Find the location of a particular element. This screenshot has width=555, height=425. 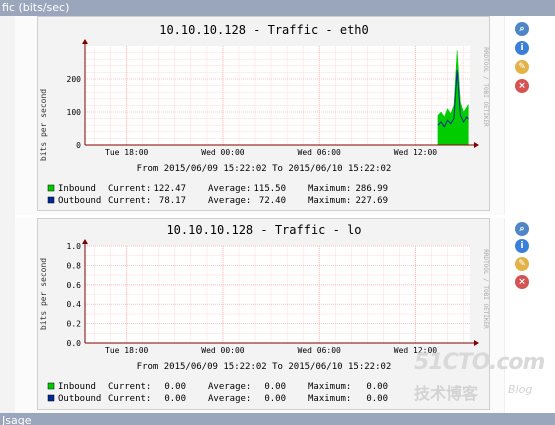

legend-inbound-current-value: 122.47 is located at coordinates (169, 189).